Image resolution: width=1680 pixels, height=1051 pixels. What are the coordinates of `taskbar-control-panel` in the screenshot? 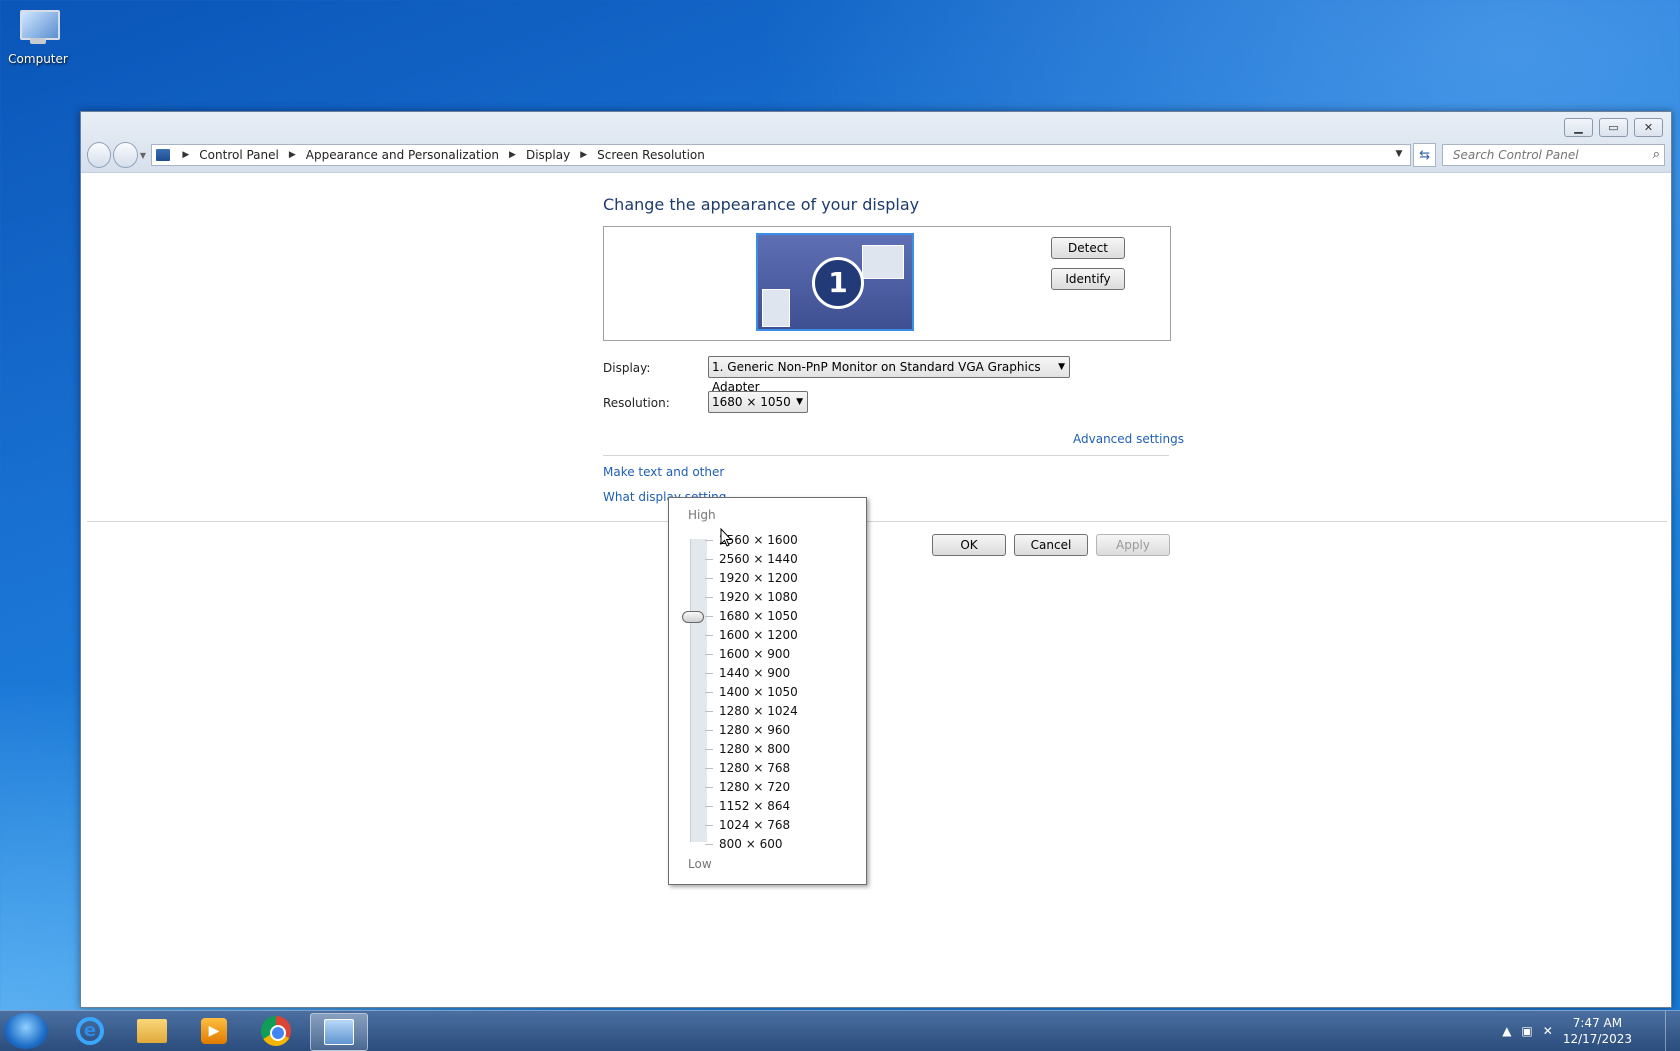 It's located at (339, 1032).